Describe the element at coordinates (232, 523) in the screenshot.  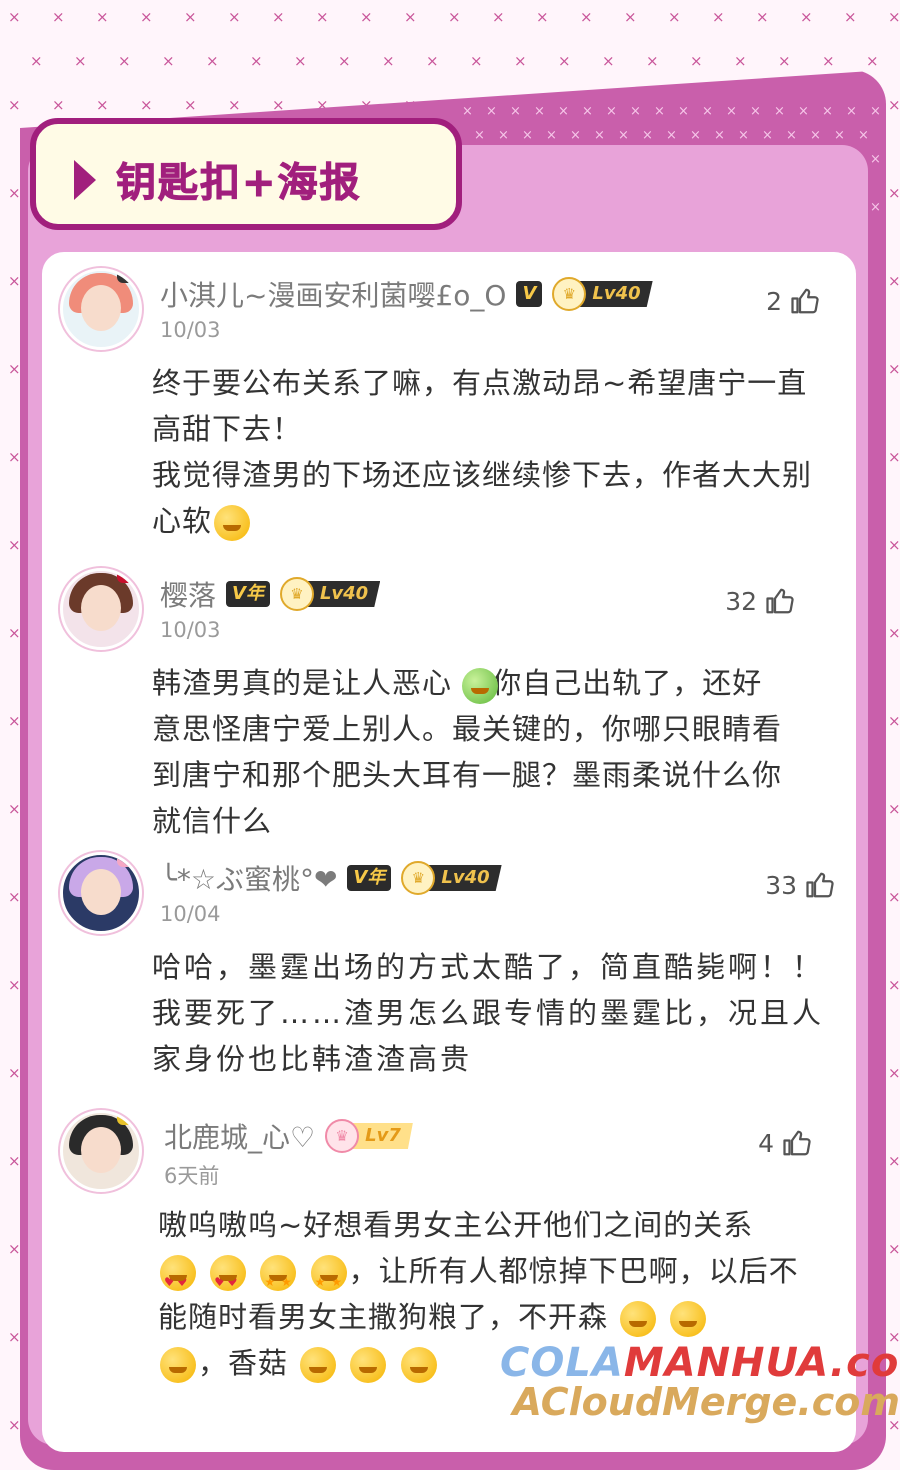
I see `relieved-emoji-icon` at that location.